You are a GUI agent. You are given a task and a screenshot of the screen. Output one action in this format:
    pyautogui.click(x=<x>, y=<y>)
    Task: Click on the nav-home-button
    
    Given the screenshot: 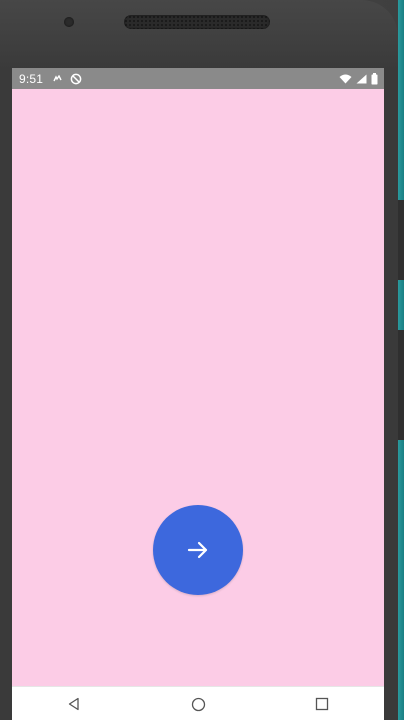 What is the action you would take?
    pyautogui.click(x=198, y=703)
    